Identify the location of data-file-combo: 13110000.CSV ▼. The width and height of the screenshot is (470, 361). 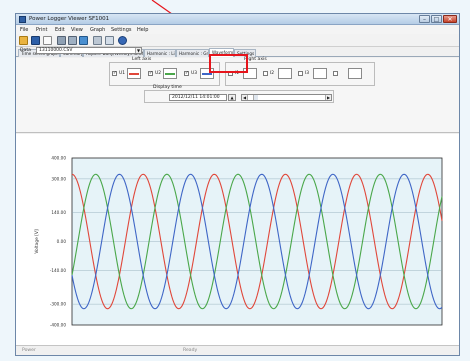
(89, 50).